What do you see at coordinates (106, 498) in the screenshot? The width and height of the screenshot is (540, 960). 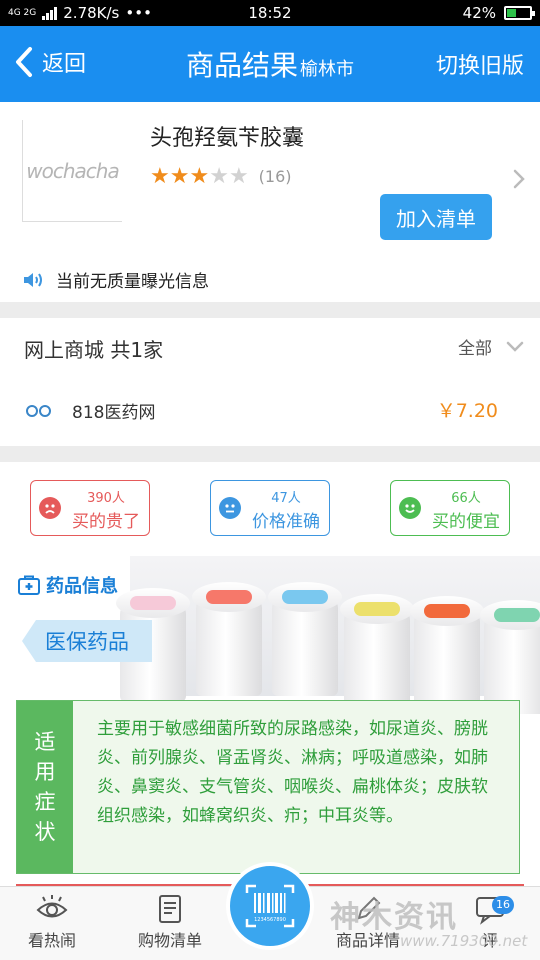 I see `too-expensive-count: 390人` at bounding box center [106, 498].